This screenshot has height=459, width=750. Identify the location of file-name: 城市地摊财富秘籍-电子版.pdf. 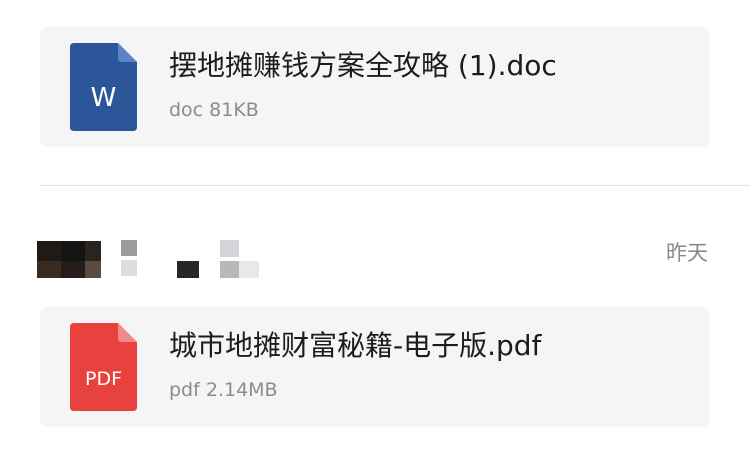
(355, 345).